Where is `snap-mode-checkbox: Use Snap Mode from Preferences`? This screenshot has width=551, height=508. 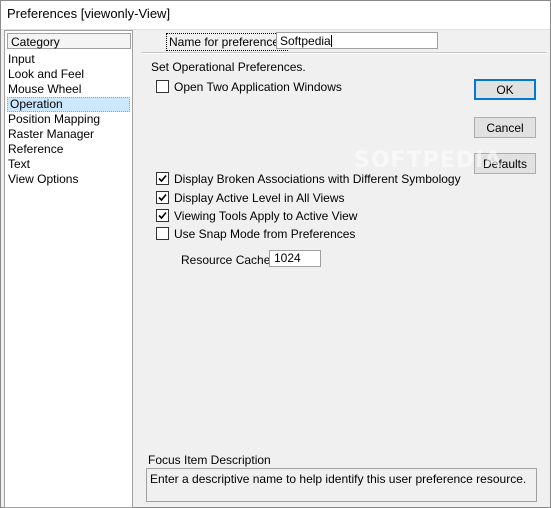
snap-mode-checkbox: Use Snap Mode from Preferences is located at coordinates (255, 234).